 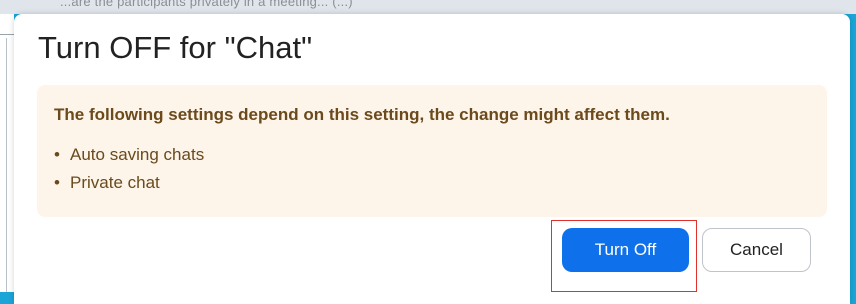 I want to click on list-item: • Auto saving chats, so click(x=129, y=155).